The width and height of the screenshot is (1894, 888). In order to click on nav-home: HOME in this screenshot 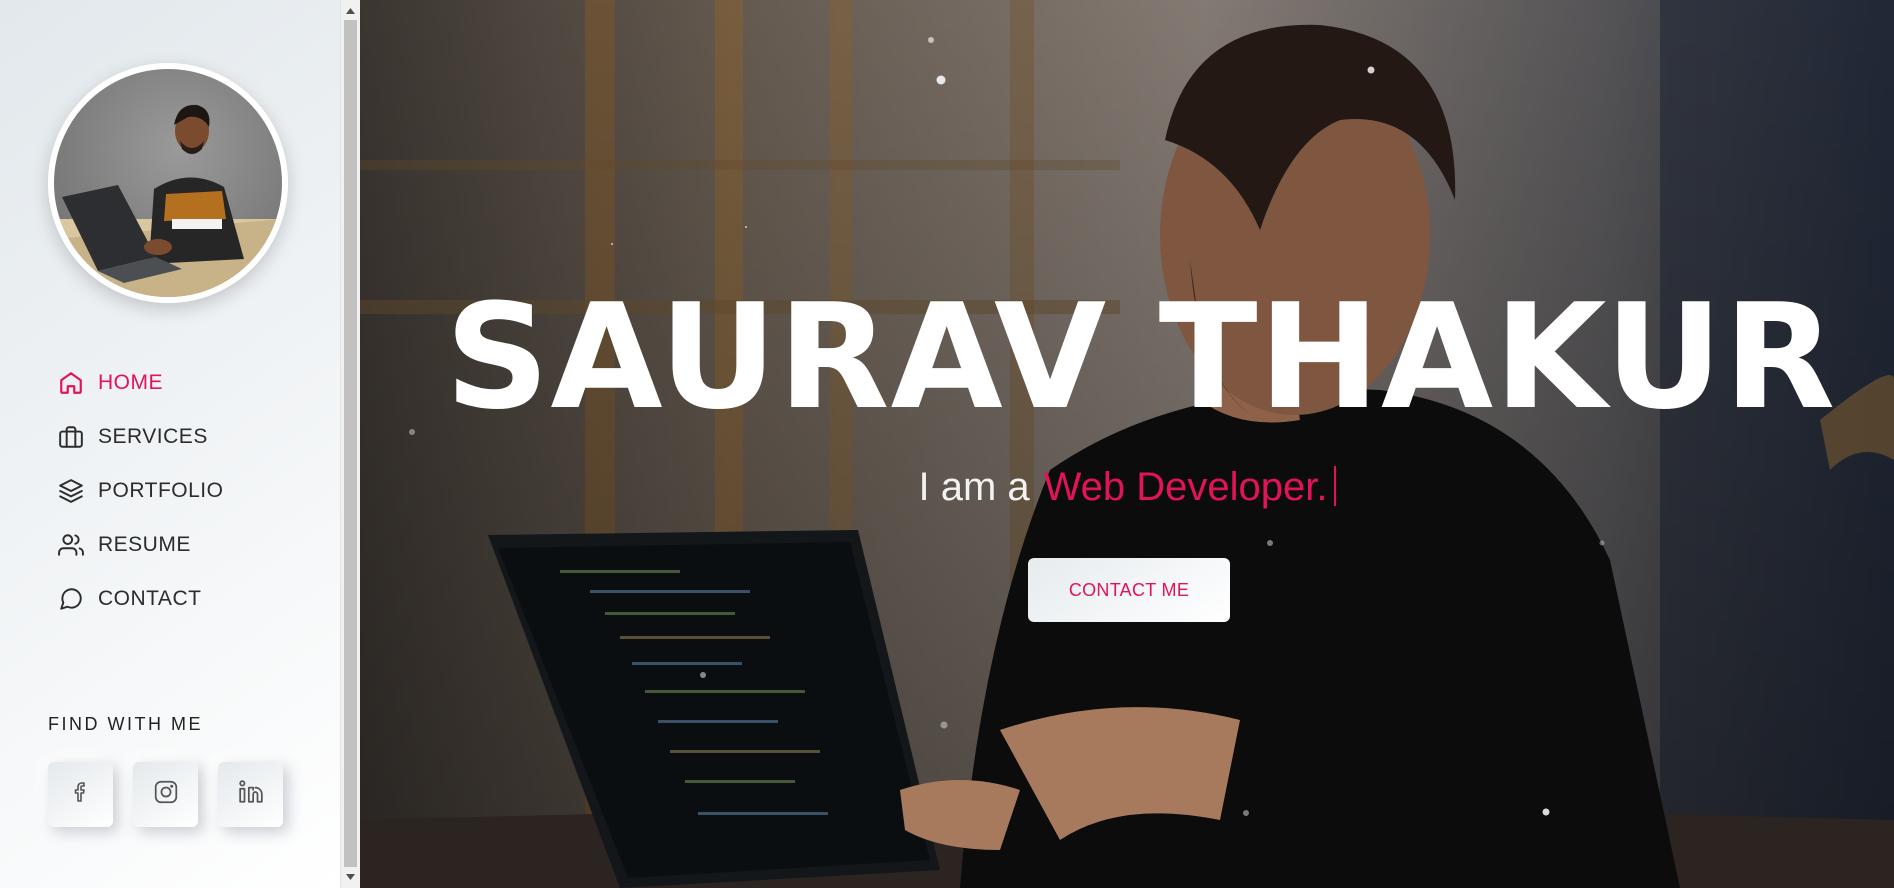, I will do `click(140, 383)`.